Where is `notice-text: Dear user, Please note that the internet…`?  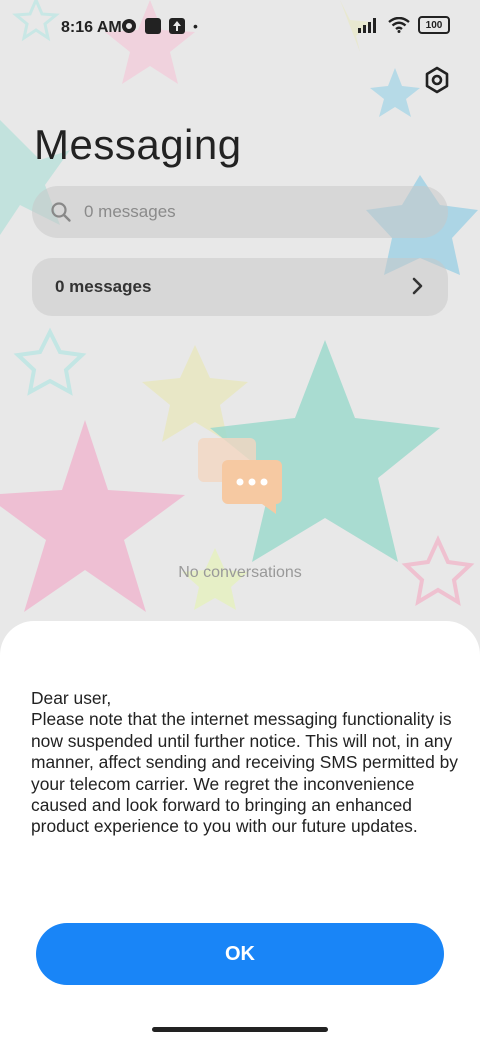 notice-text: Dear user, Please note that the internet… is located at coordinates (246, 763).